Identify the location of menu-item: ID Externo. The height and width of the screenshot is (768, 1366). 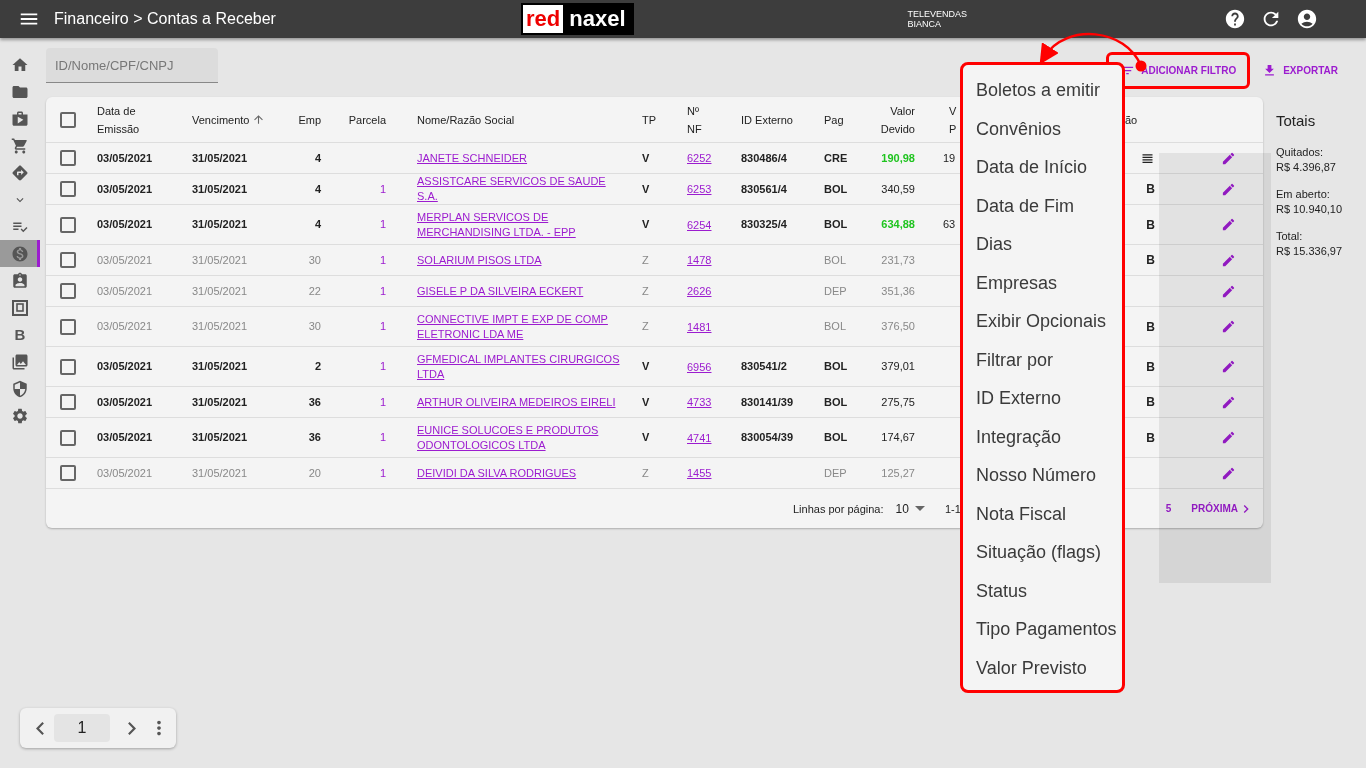
(1042, 398).